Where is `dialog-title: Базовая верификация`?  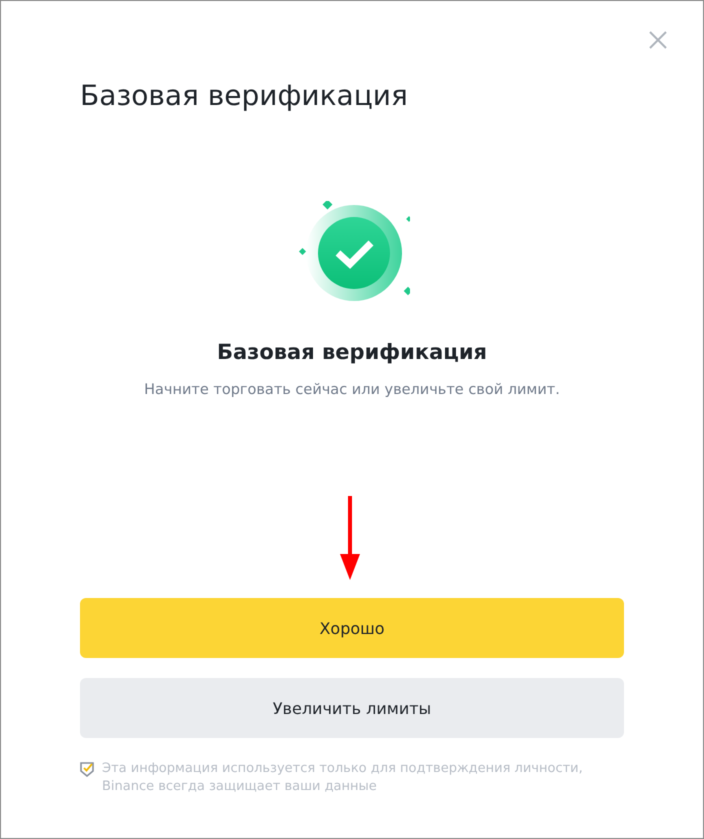
dialog-title: Базовая верификация is located at coordinates (244, 96).